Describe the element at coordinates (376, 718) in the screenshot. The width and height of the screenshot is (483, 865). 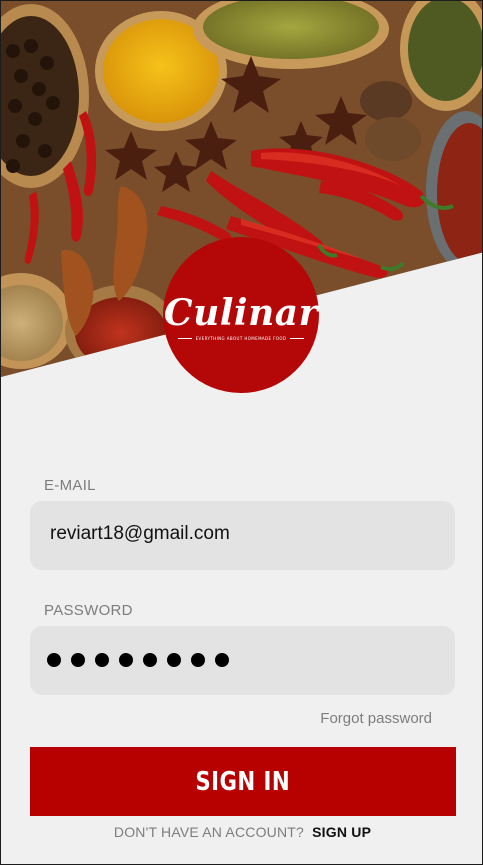
I see `forgot-password-link: Forgot password` at that location.